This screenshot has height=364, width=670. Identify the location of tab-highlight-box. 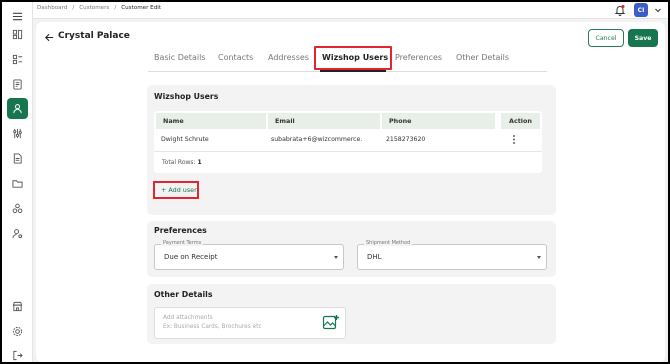
(353, 58).